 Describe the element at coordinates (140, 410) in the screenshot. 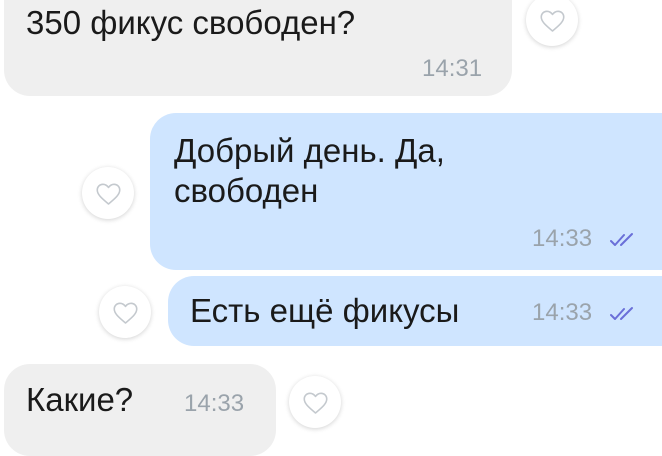

I see `message-bubble-incoming: Какие? 14:33` at that location.